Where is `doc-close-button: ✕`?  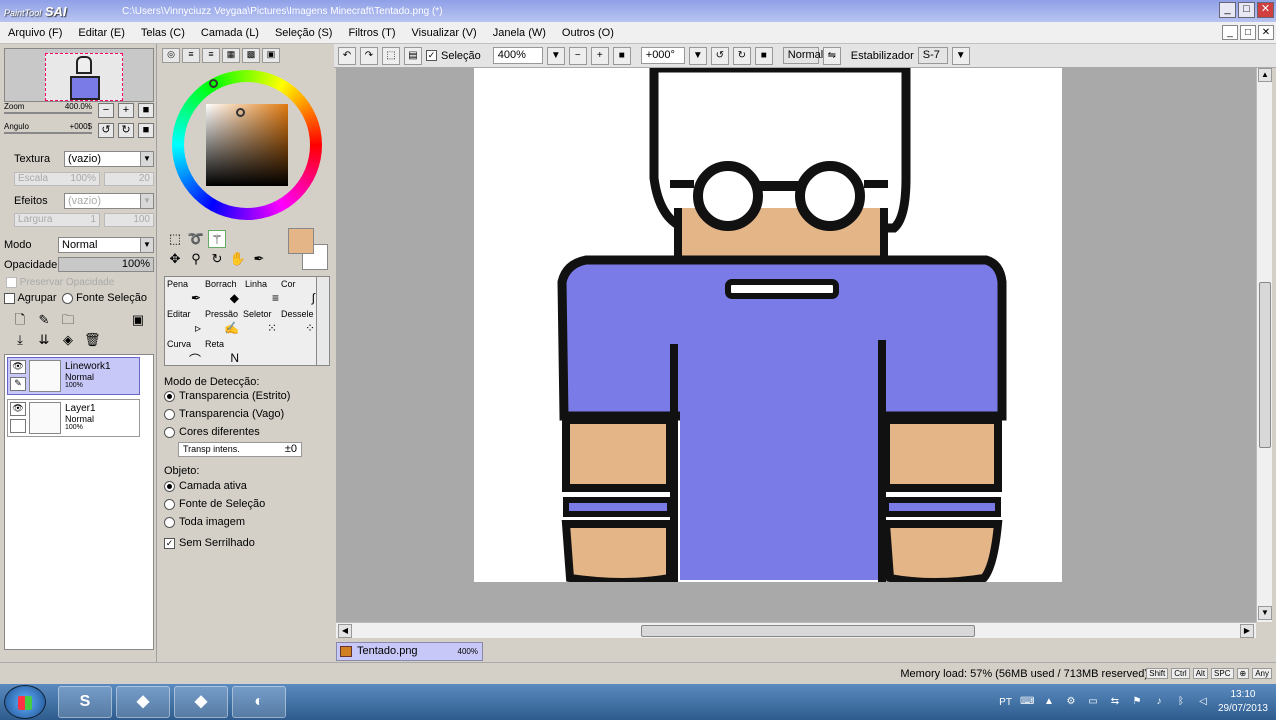 doc-close-button: ✕ is located at coordinates (1266, 32).